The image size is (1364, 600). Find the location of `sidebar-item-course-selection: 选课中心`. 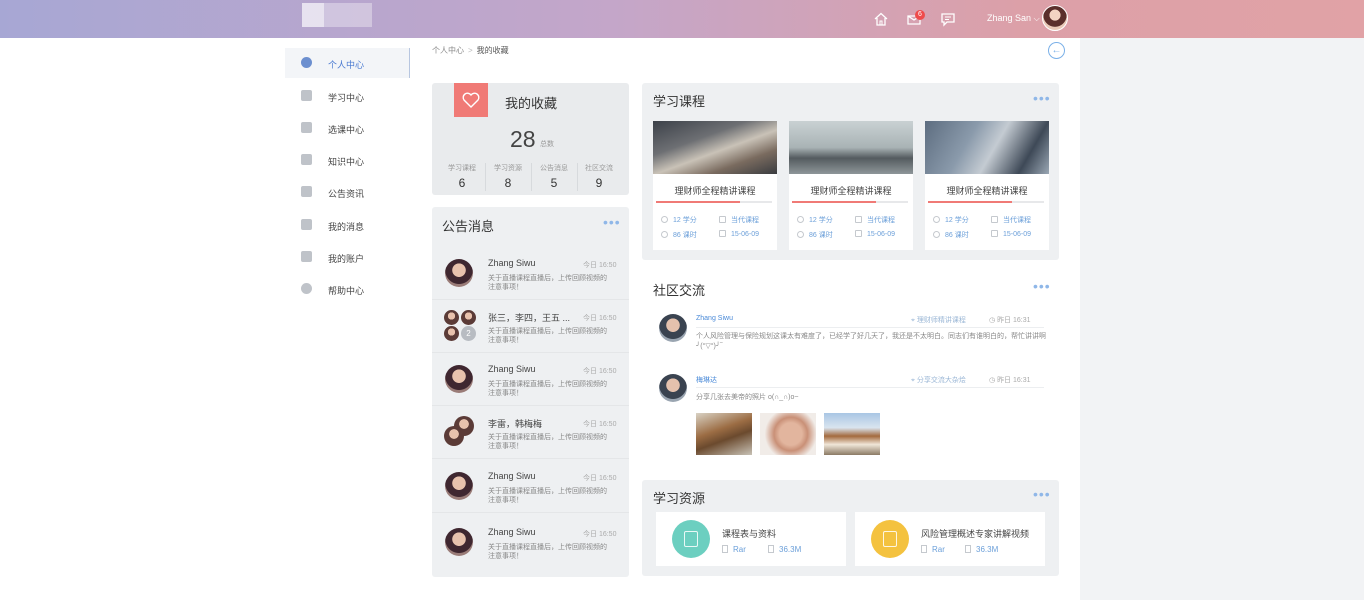

sidebar-item-course-selection: 选课中心 is located at coordinates (348, 128).